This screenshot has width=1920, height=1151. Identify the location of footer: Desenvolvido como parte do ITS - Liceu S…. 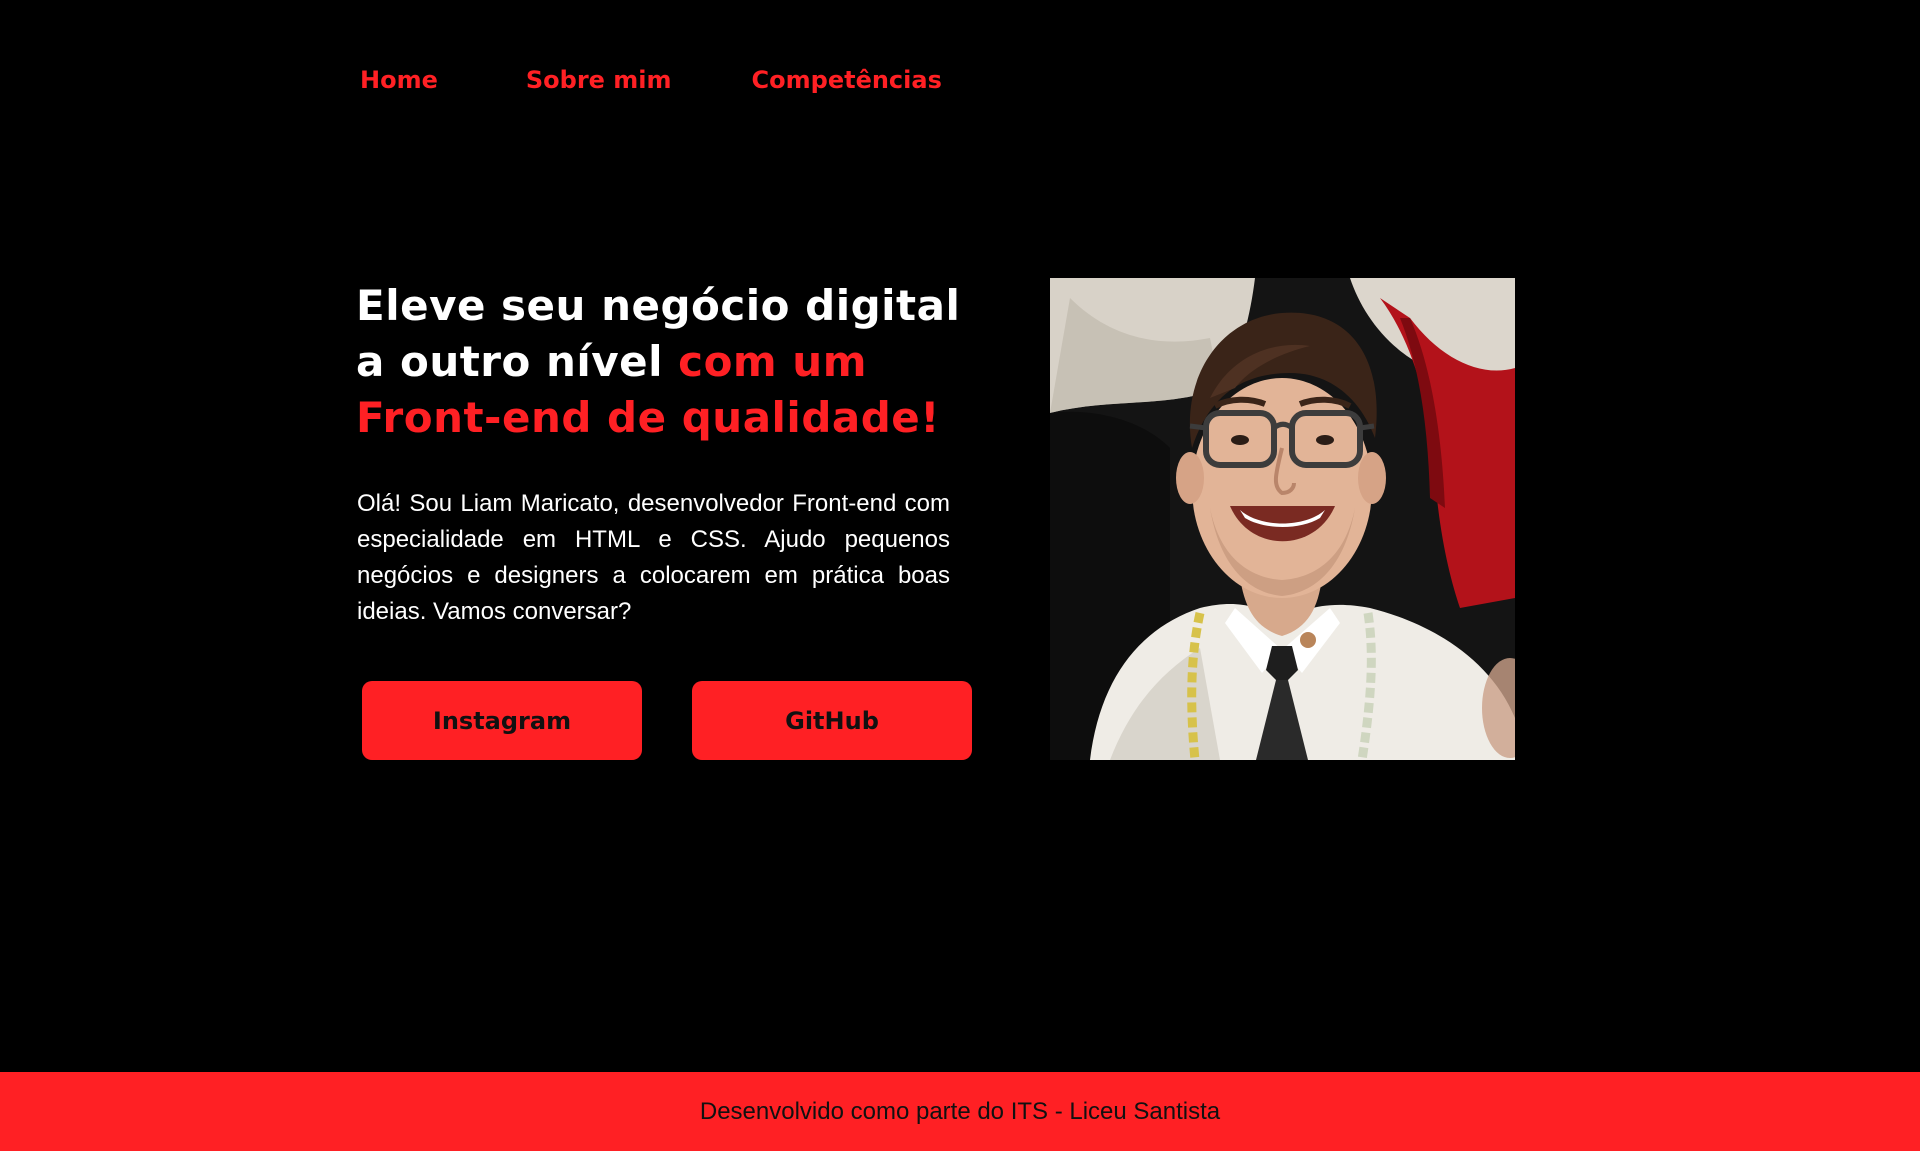
(960, 1111).